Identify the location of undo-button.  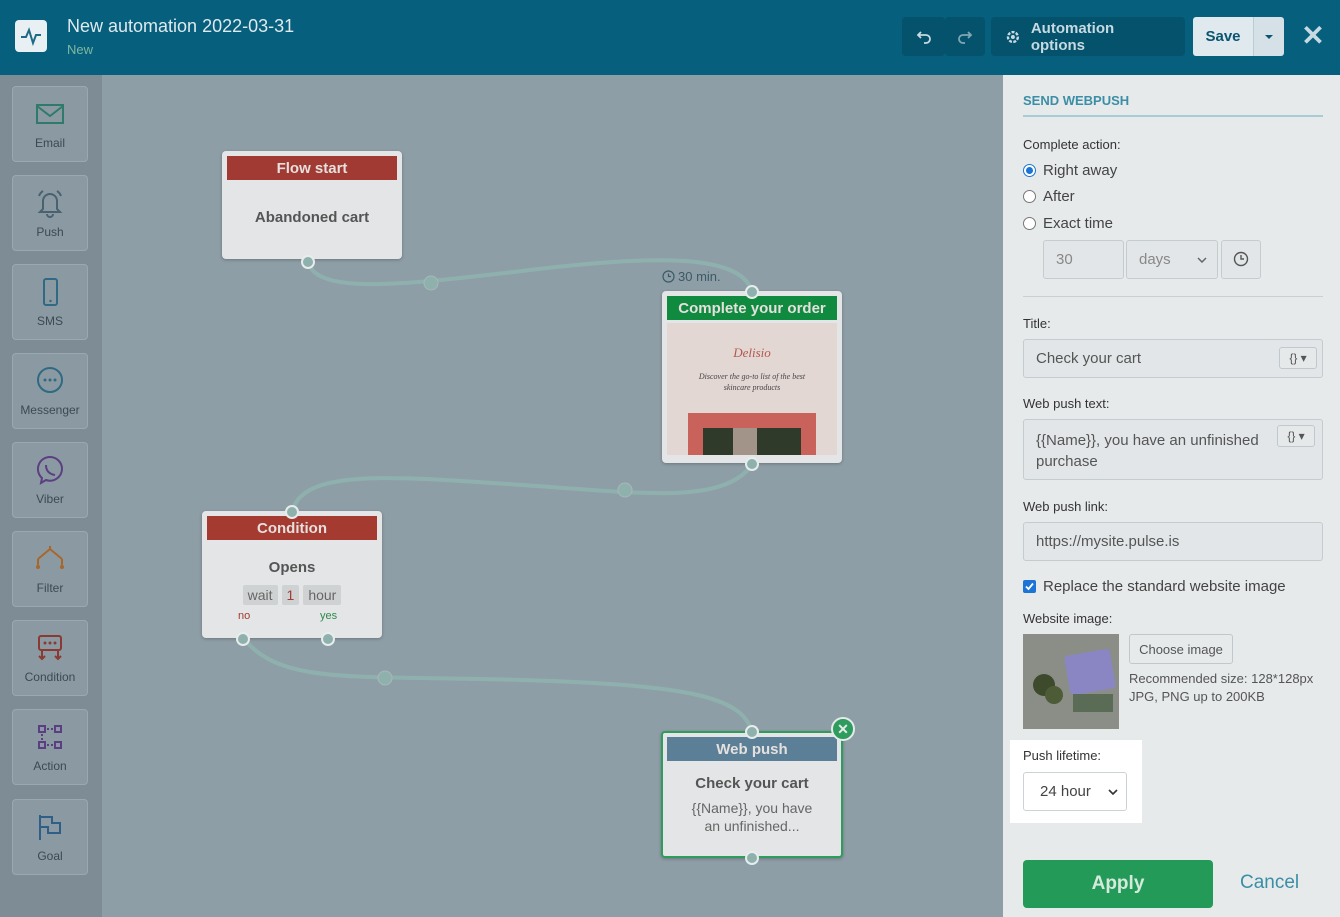
(923, 36).